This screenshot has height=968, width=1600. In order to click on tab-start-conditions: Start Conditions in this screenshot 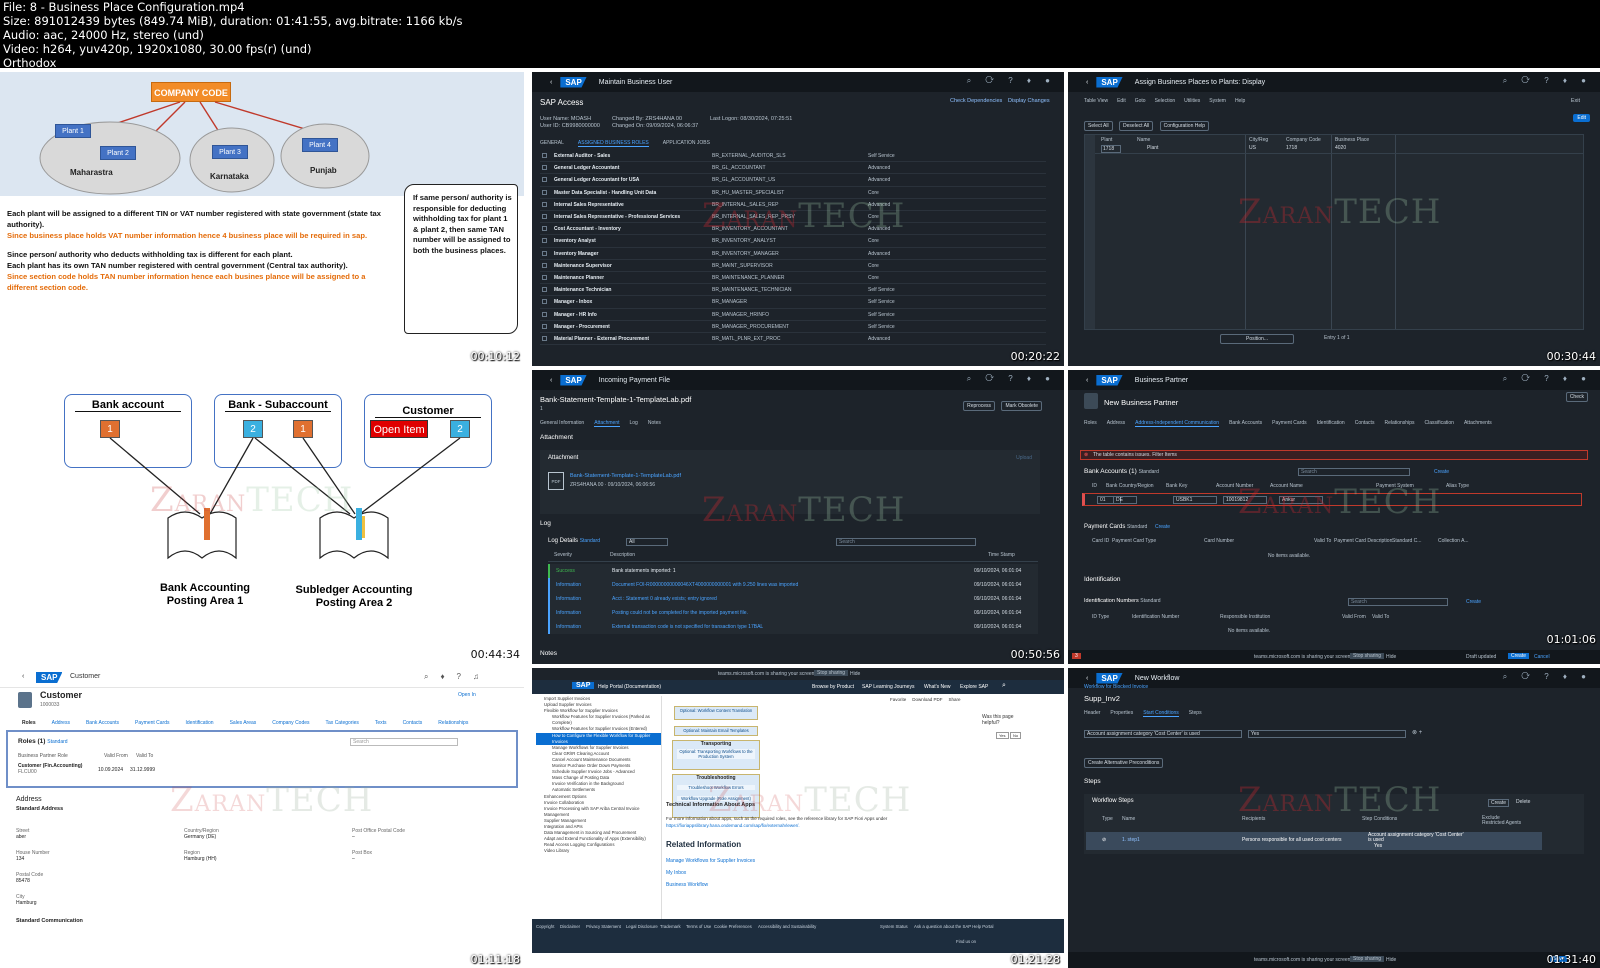, I will do `click(1161, 713)`.